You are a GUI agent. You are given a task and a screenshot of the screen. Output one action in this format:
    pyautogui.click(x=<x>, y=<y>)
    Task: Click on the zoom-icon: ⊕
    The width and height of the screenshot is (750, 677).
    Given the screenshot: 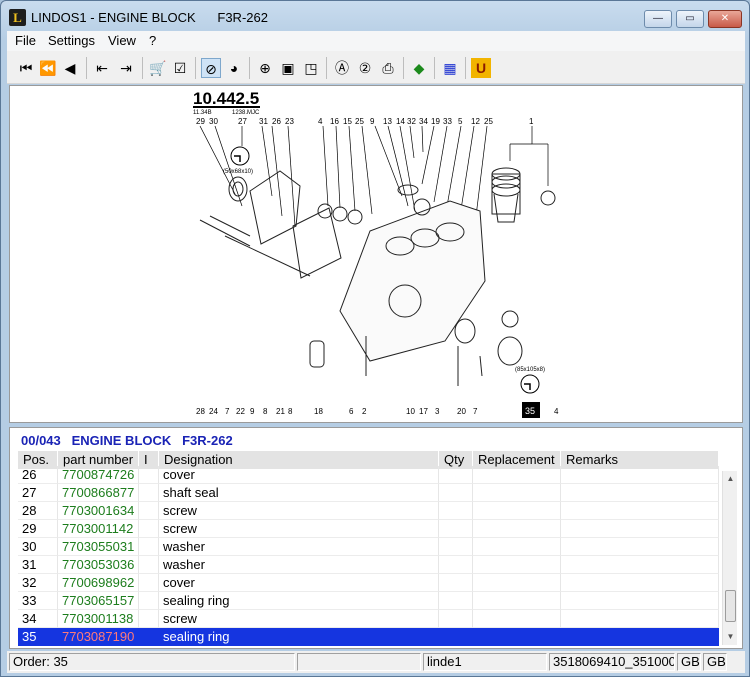 What is the action you would take?
    pyautogui.click(x=265, y=68)
    